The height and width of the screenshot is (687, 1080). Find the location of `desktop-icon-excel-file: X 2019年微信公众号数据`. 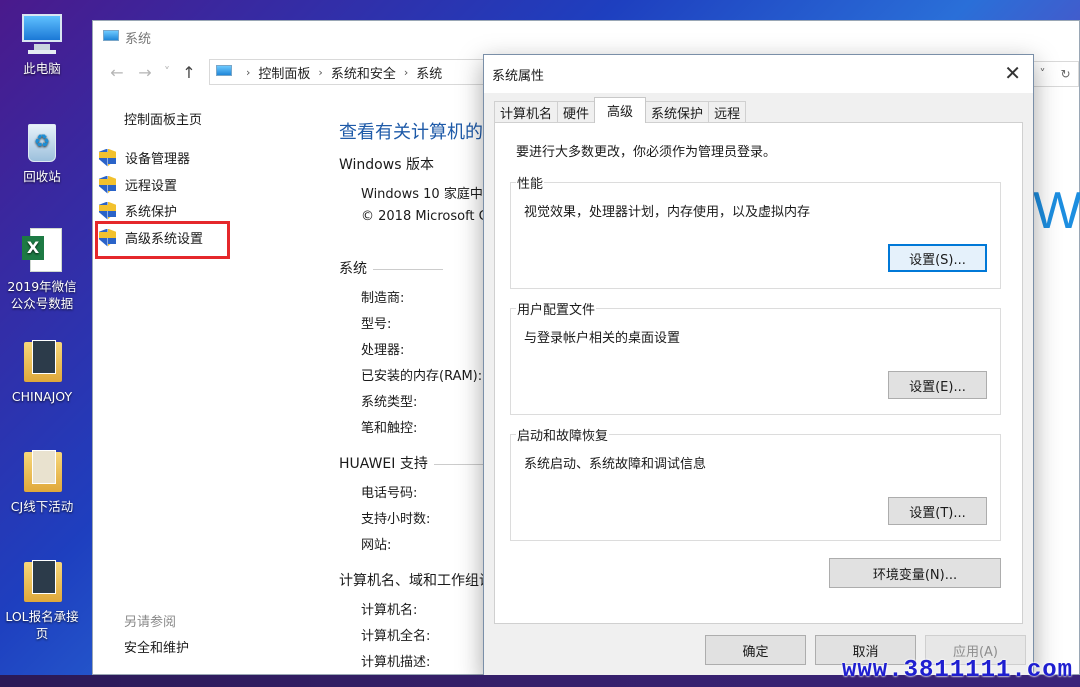

desktop-icon-excel-file: X 2019年微信公众号数据 is located at coordinates (42, 269).